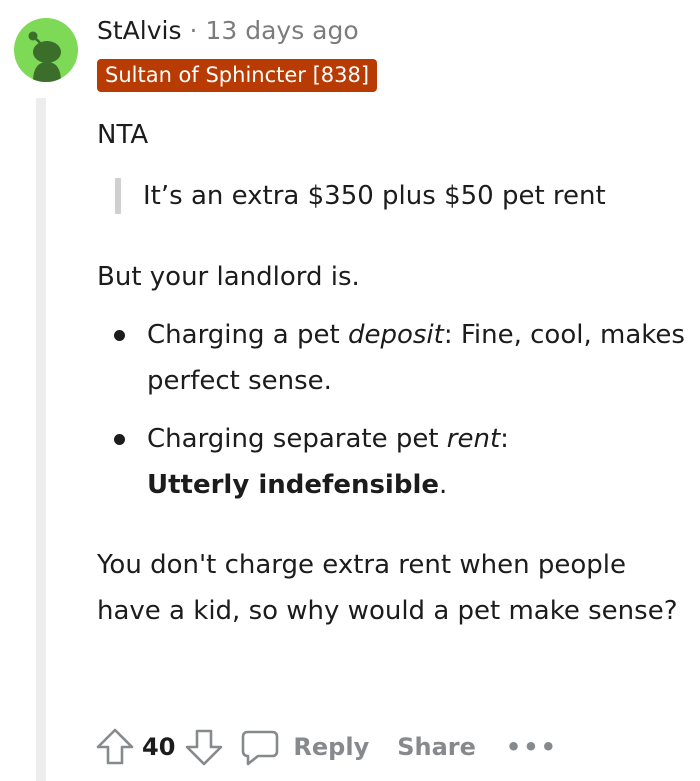  I want to click on avatar, so click(46, 50).